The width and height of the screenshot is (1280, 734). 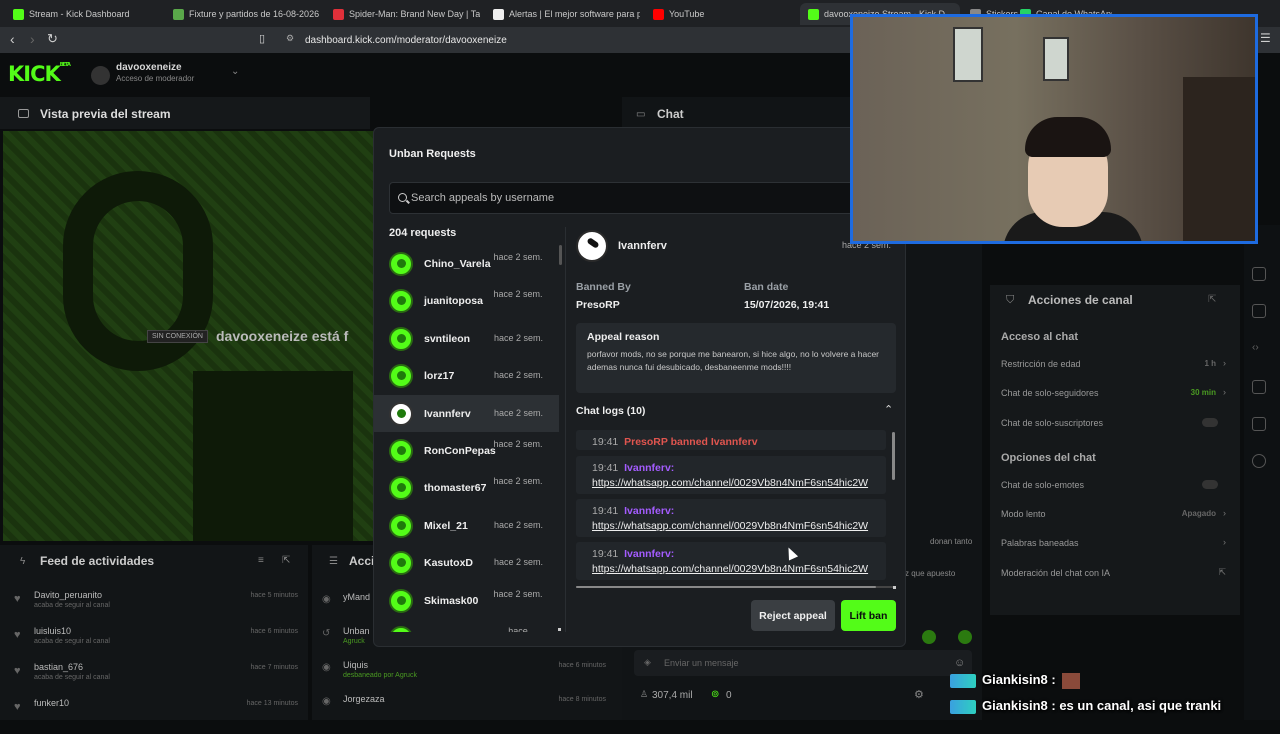 What do you see at coordinates (177, 336) in the screenshot?
I see `offline-badge: SIN CONEXIÓN` at bounding box center [177, 336].